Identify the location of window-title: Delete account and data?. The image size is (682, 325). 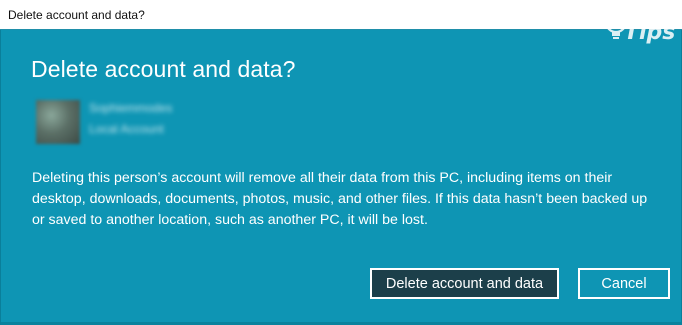
(76, 15).